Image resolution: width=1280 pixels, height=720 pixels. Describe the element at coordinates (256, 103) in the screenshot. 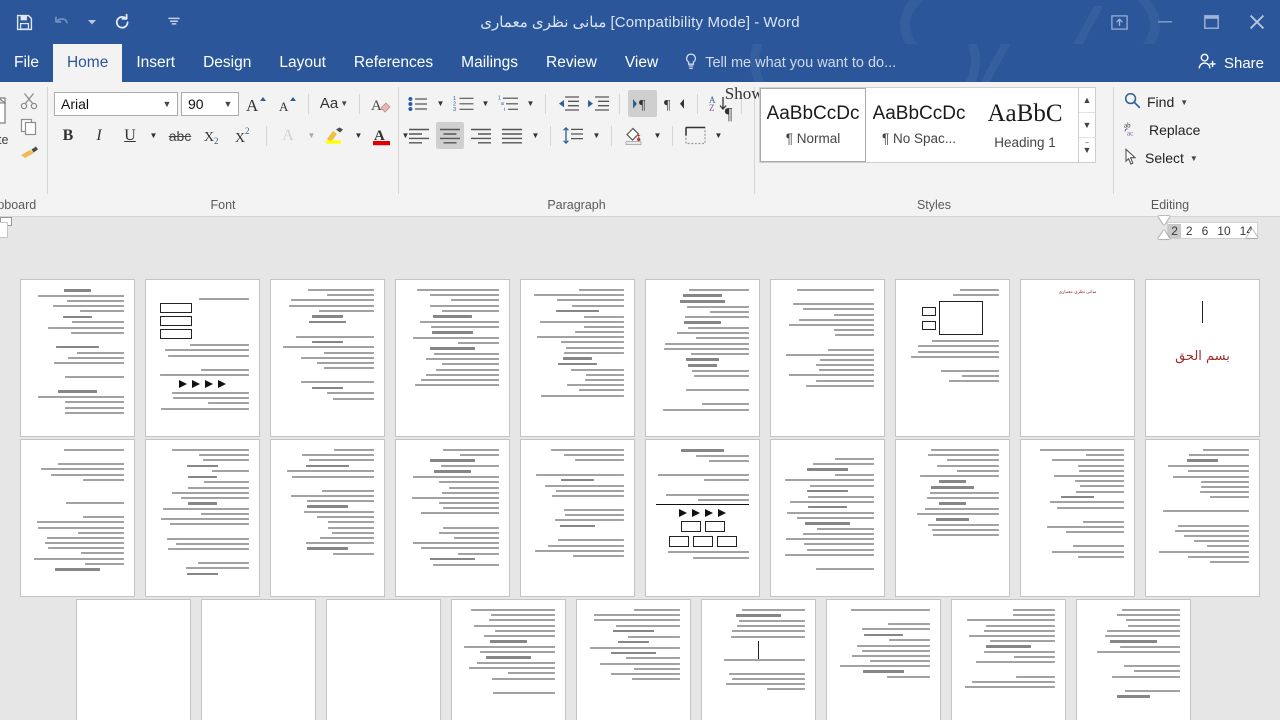

I see `grow-font-button: A` at that location.